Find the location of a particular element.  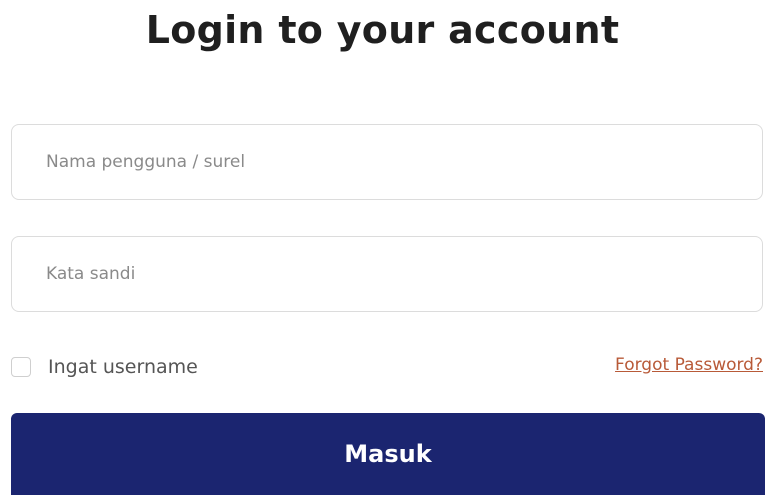

username-input is located at coordinates (387, 162).